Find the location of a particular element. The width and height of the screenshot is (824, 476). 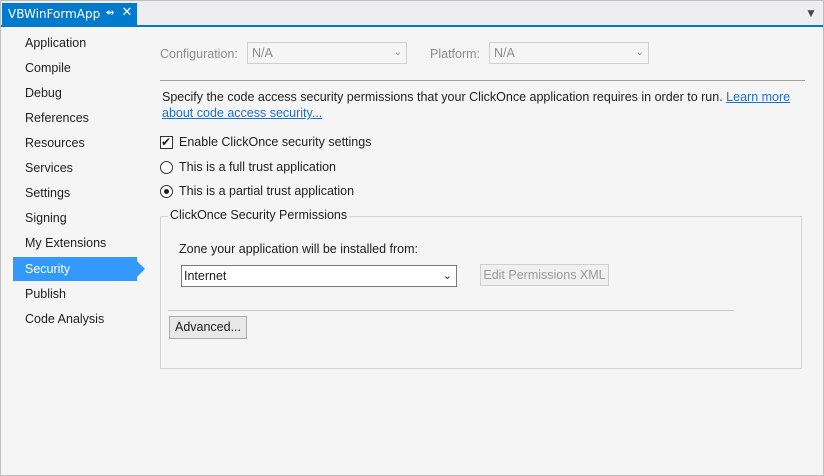

platform-combo: N/A ⌄ is located at coordinates (569, 53).